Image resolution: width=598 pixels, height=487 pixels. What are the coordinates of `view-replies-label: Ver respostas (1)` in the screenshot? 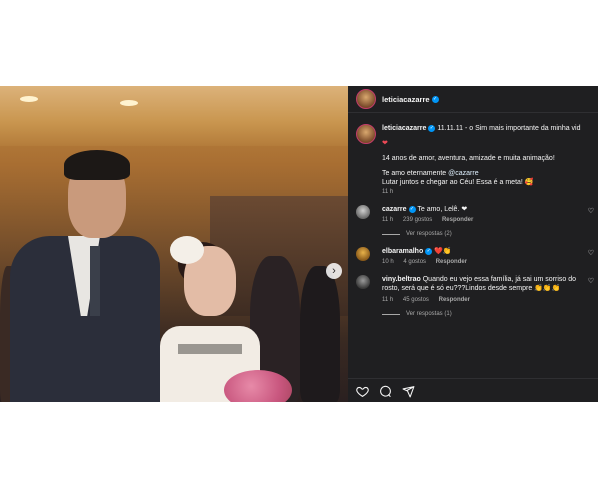 It's located at (429, 314).